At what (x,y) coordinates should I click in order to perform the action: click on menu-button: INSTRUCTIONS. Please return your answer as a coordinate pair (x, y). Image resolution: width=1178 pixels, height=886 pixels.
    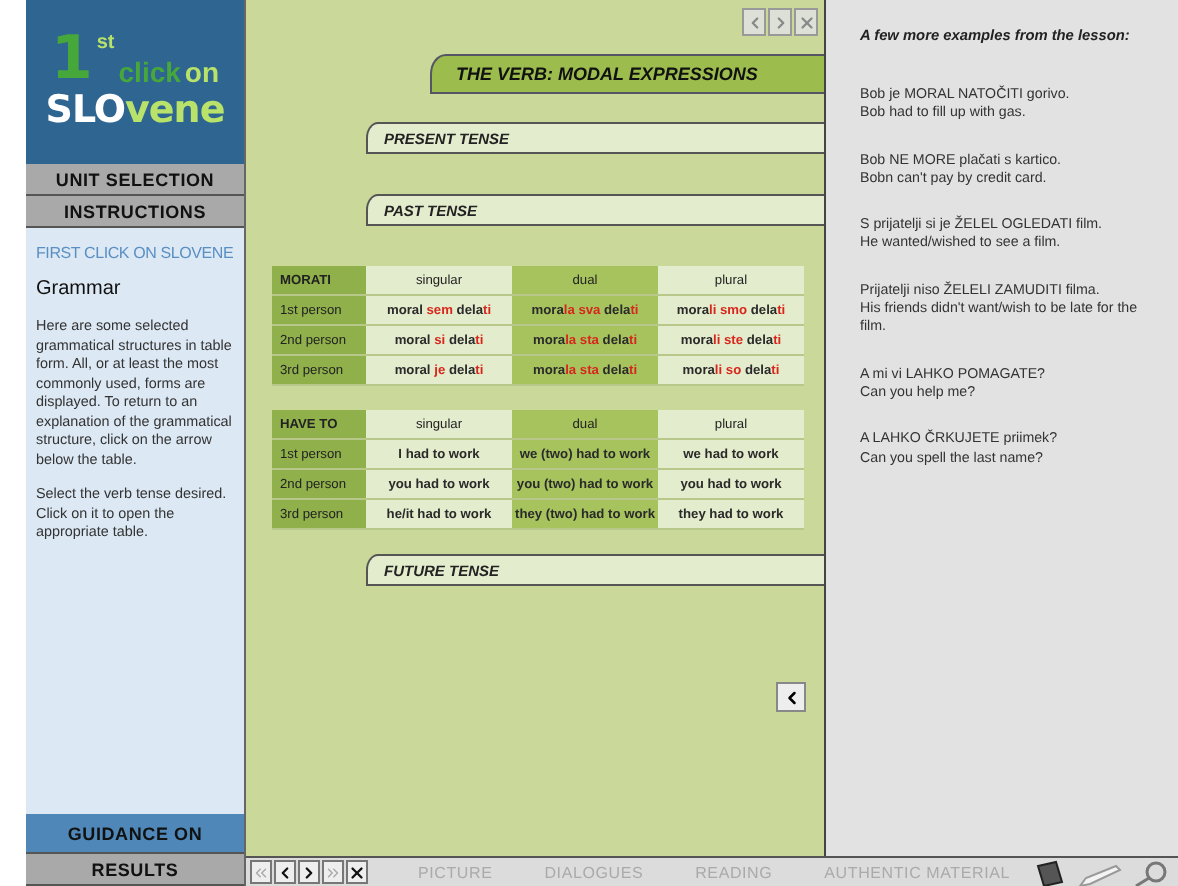
    Looking at the image, I should click on (135, 212).